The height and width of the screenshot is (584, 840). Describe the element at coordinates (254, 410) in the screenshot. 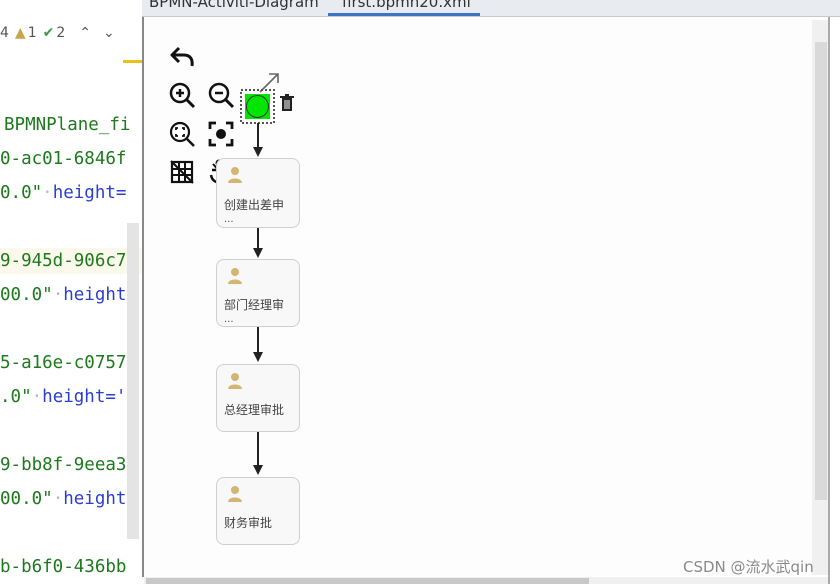

I see `task-label: 总经理审批` at that location.